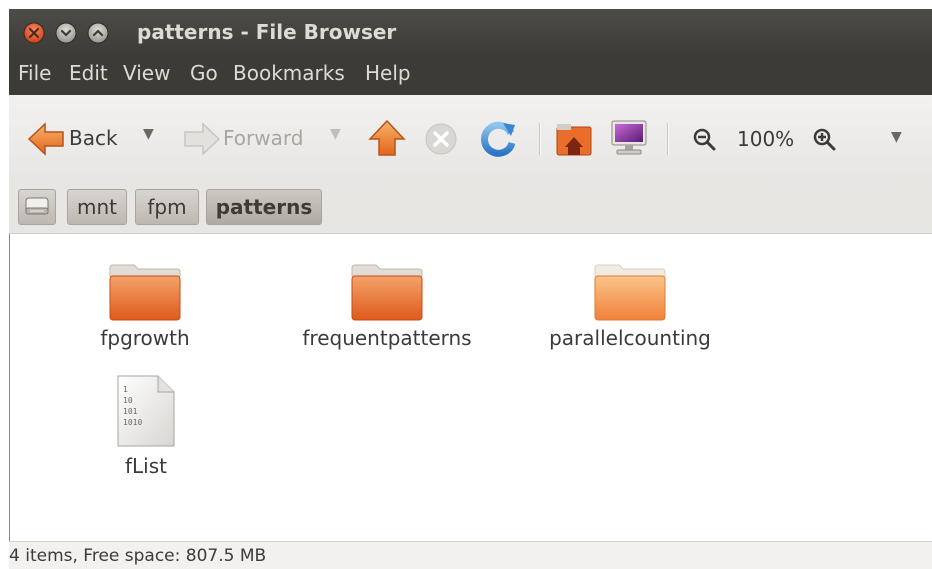  What do you see at coordinates (145, 466) in the screenshot?
I see `file-name: fList` at bounding box center [145, 466].